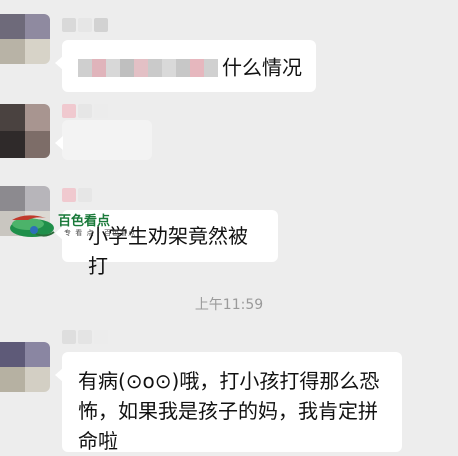  I want to click on watermark-logo: 百色看点 专 看 点 · 百色看点, so click(70, 225).